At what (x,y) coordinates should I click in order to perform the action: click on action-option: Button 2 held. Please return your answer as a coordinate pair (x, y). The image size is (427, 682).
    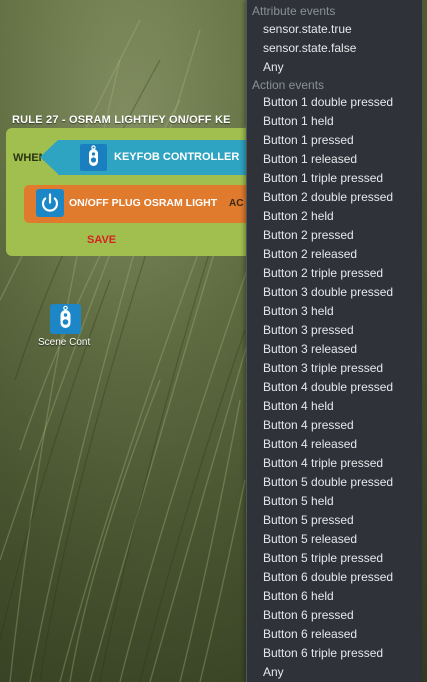
    Looking at the image, I should click on (298, 216).